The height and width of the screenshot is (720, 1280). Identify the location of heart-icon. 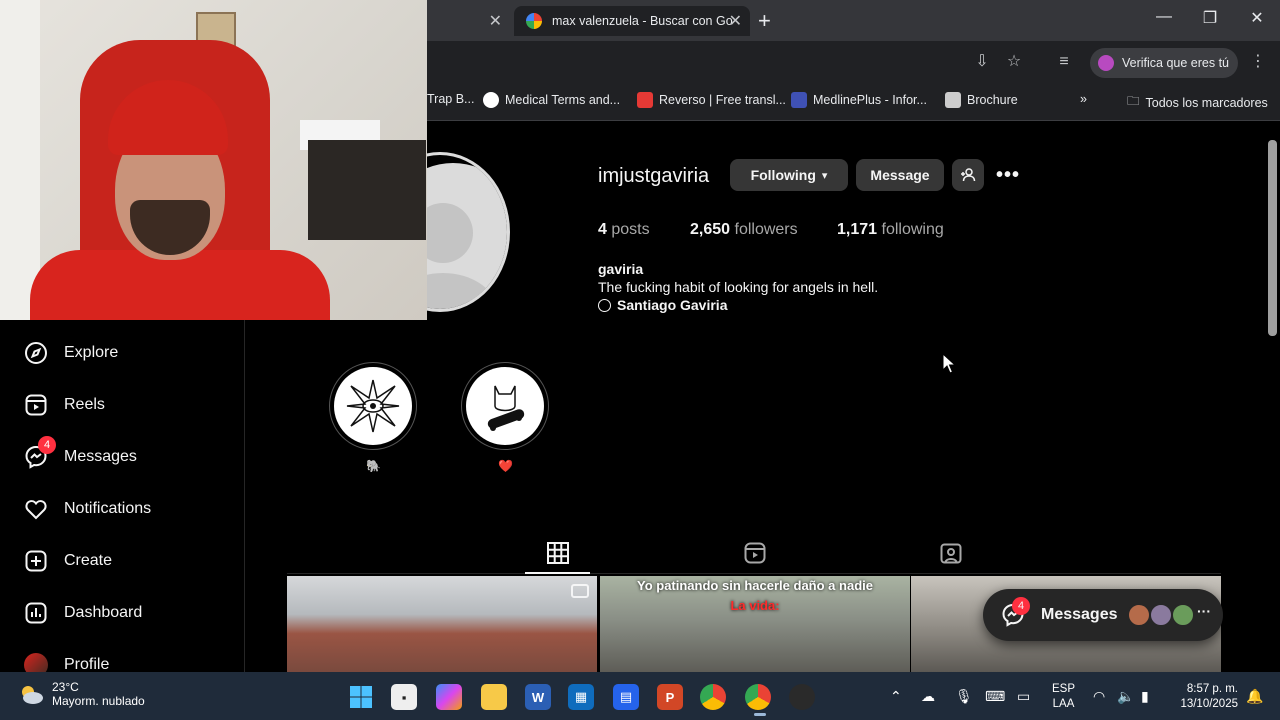
(36, 509).